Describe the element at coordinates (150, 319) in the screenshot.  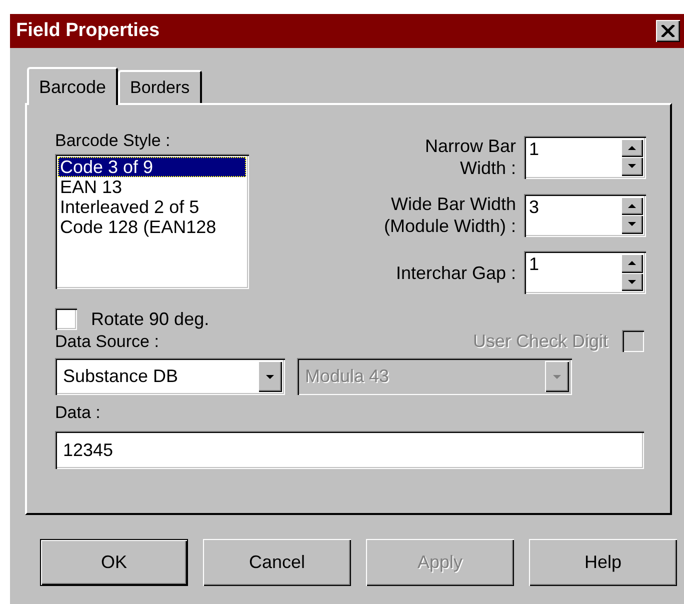
I see `checkbox-label: Rotate 90 deg.` at that location.